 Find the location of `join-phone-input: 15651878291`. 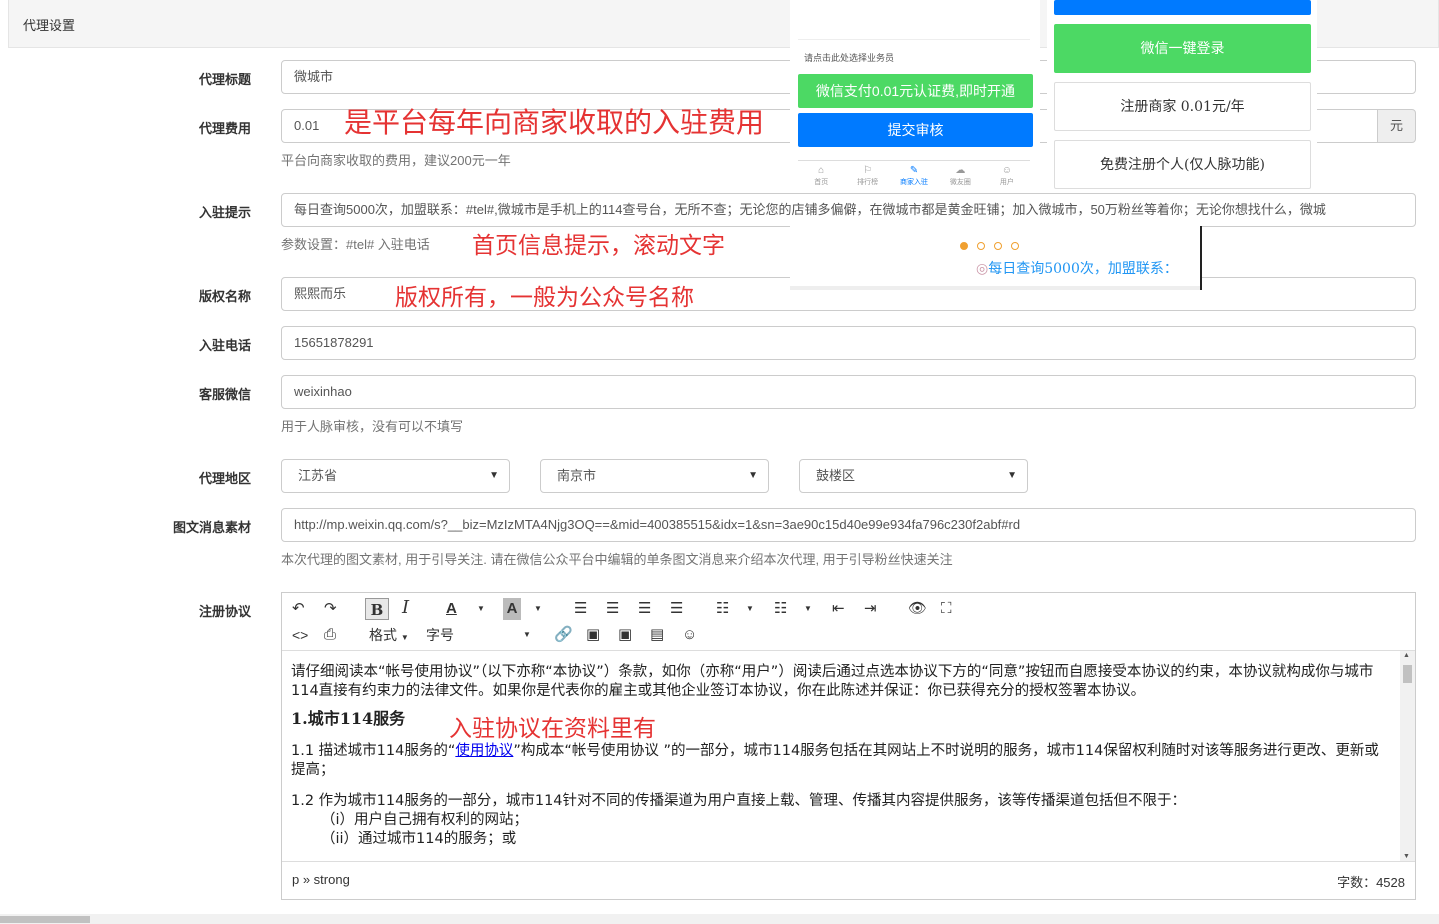

join-phone-input: 15651878291 is located at coordinates (848, 343).